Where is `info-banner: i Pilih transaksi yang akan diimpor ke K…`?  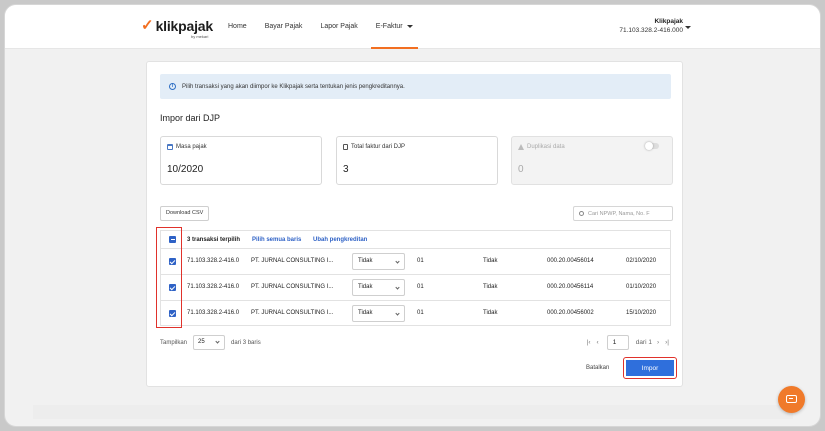 info-banner: i Pilih transaksi yang akan diimpor ke K… is located at coordinates (415, 86).